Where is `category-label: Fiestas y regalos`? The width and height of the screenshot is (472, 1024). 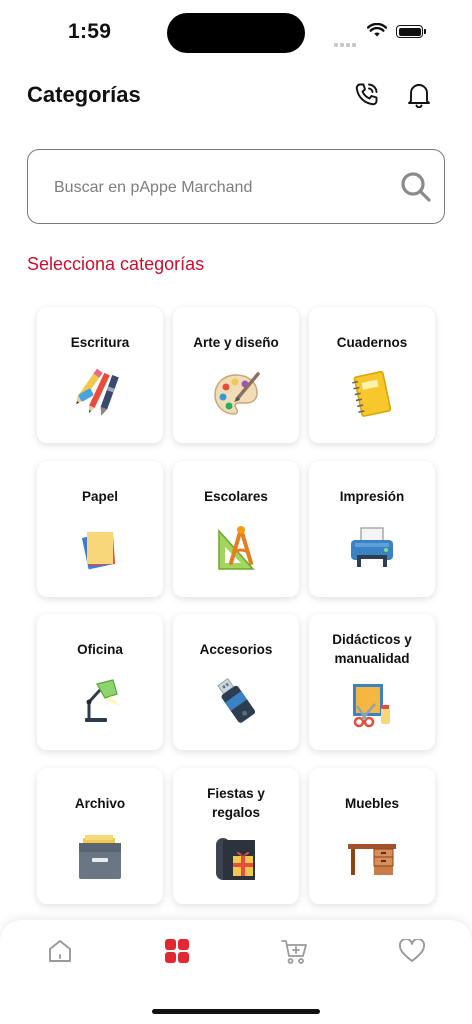
category-label: Fiestas y regalos is located at coordinates (236, 803).